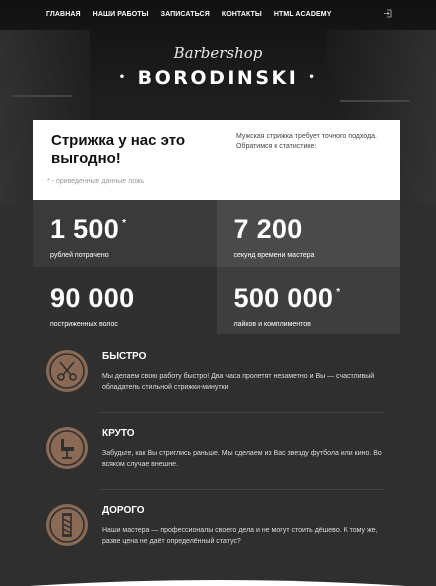 Image resolution: width=436 pixels, height=586 pixels. I want to click on promo-title: Стрижка у нас это выгодно!, so click(118, 149).